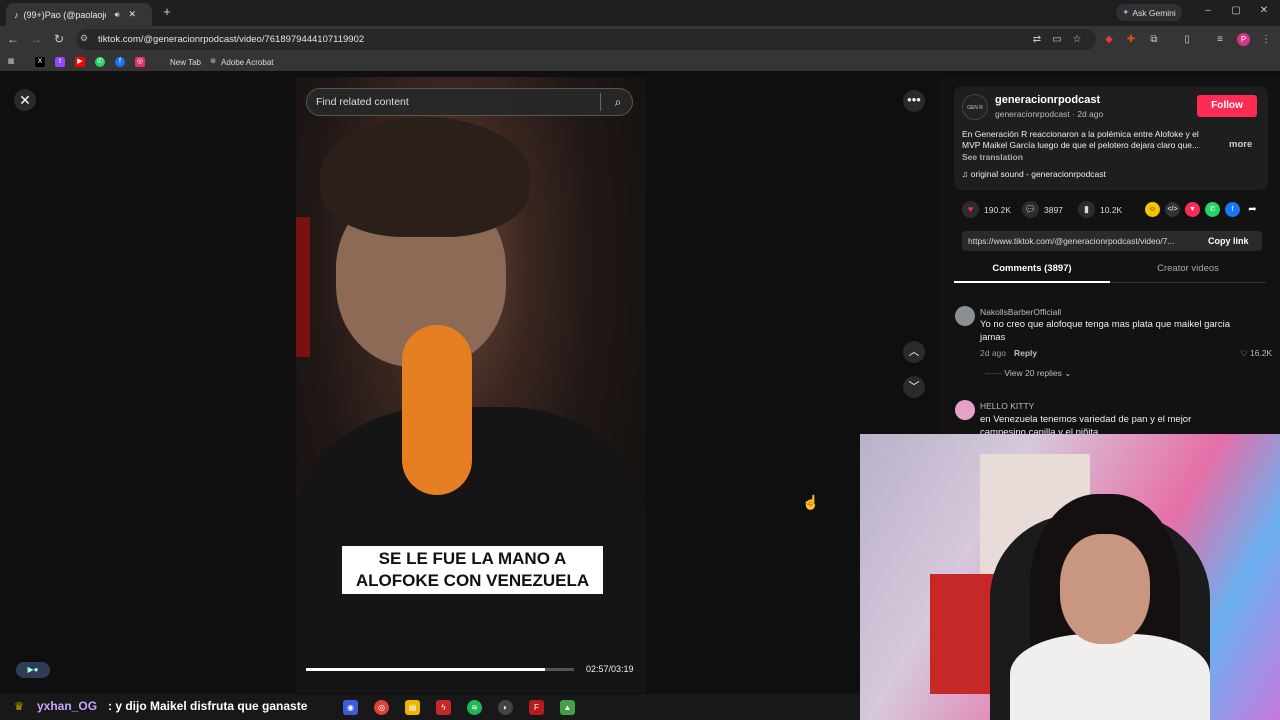  I want to click on taskbar-flash-icon: ϟ, so click(443, 707).